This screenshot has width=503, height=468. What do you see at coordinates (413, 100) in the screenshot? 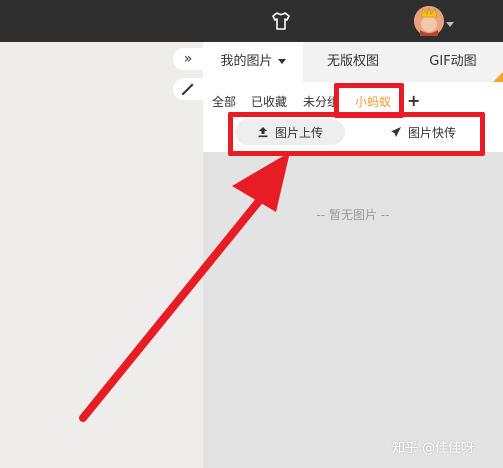
I see `add-category-button: +` at bounding box center [413, 100].